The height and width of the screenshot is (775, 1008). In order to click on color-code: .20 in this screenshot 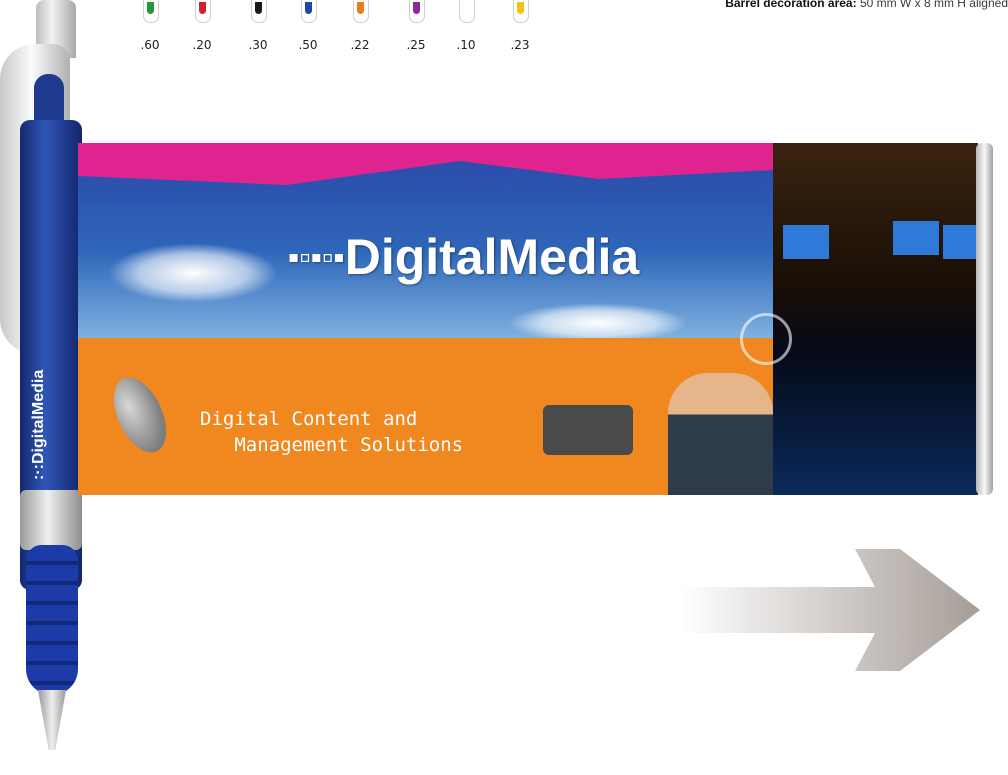, I will do `click(202, 45)`.